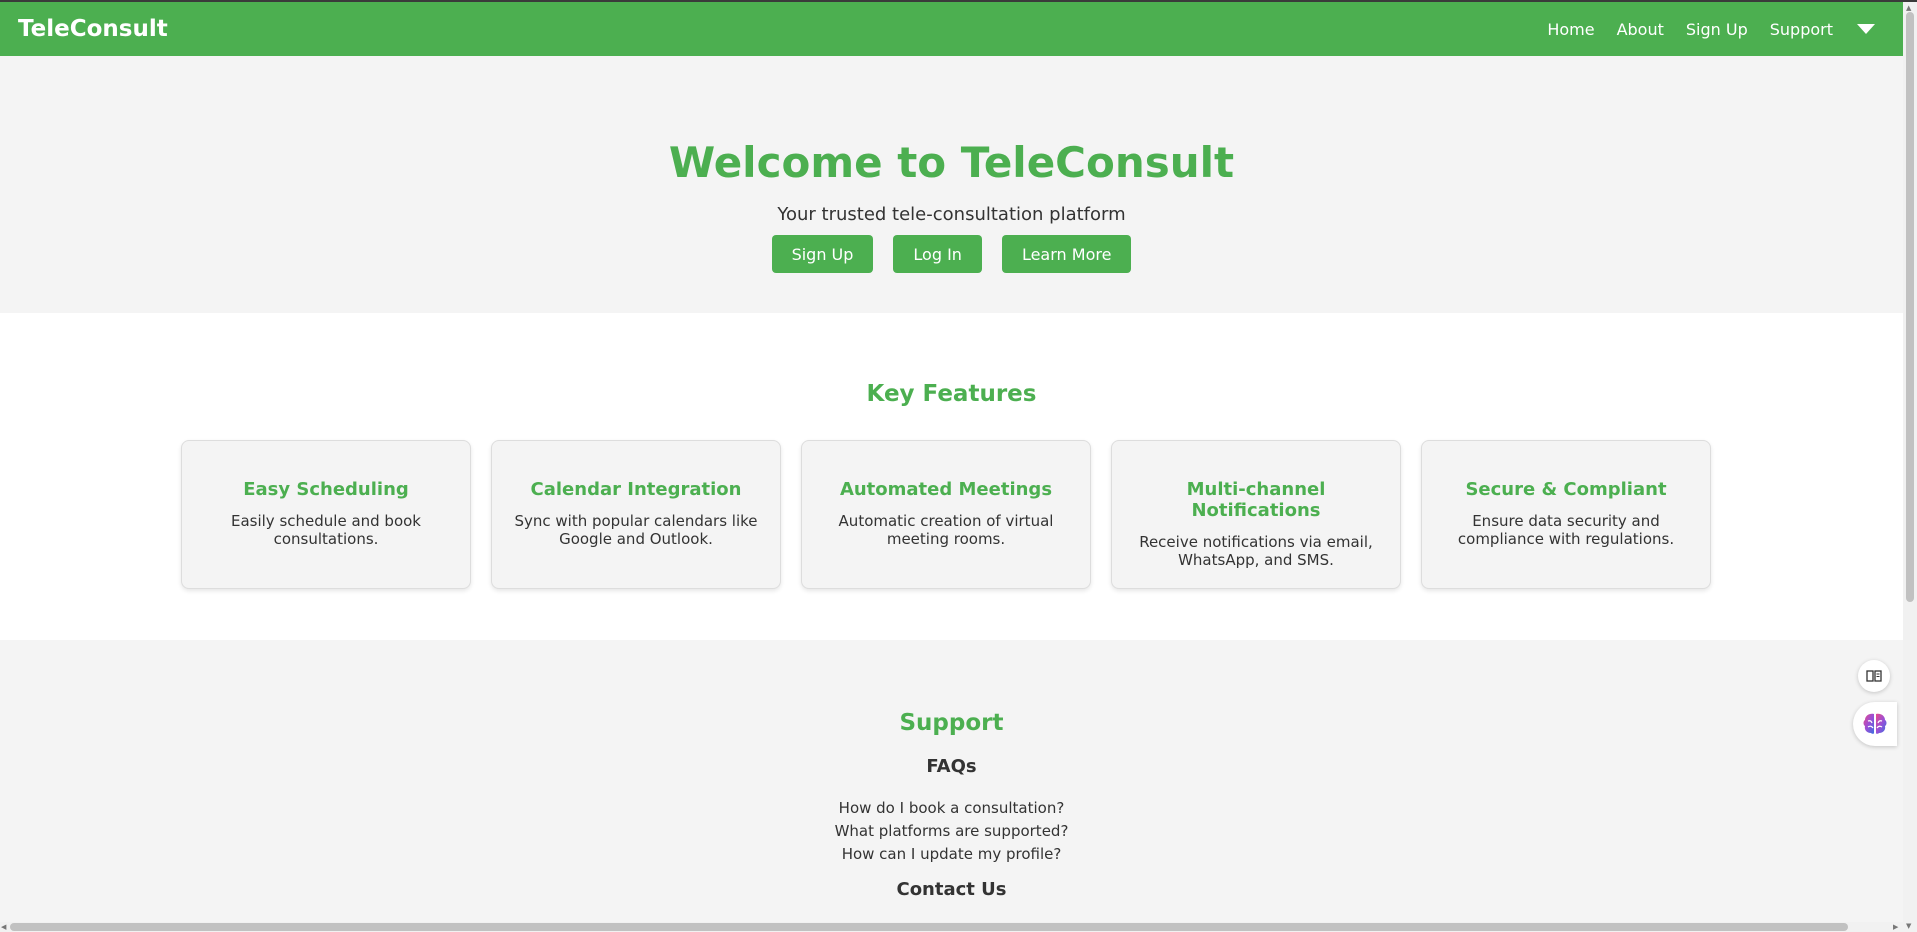 The image size is (1917, 932). Describe the element at coordinates (1570, 29) in the screenshot. I see `nav-home-link: Home` at that location.